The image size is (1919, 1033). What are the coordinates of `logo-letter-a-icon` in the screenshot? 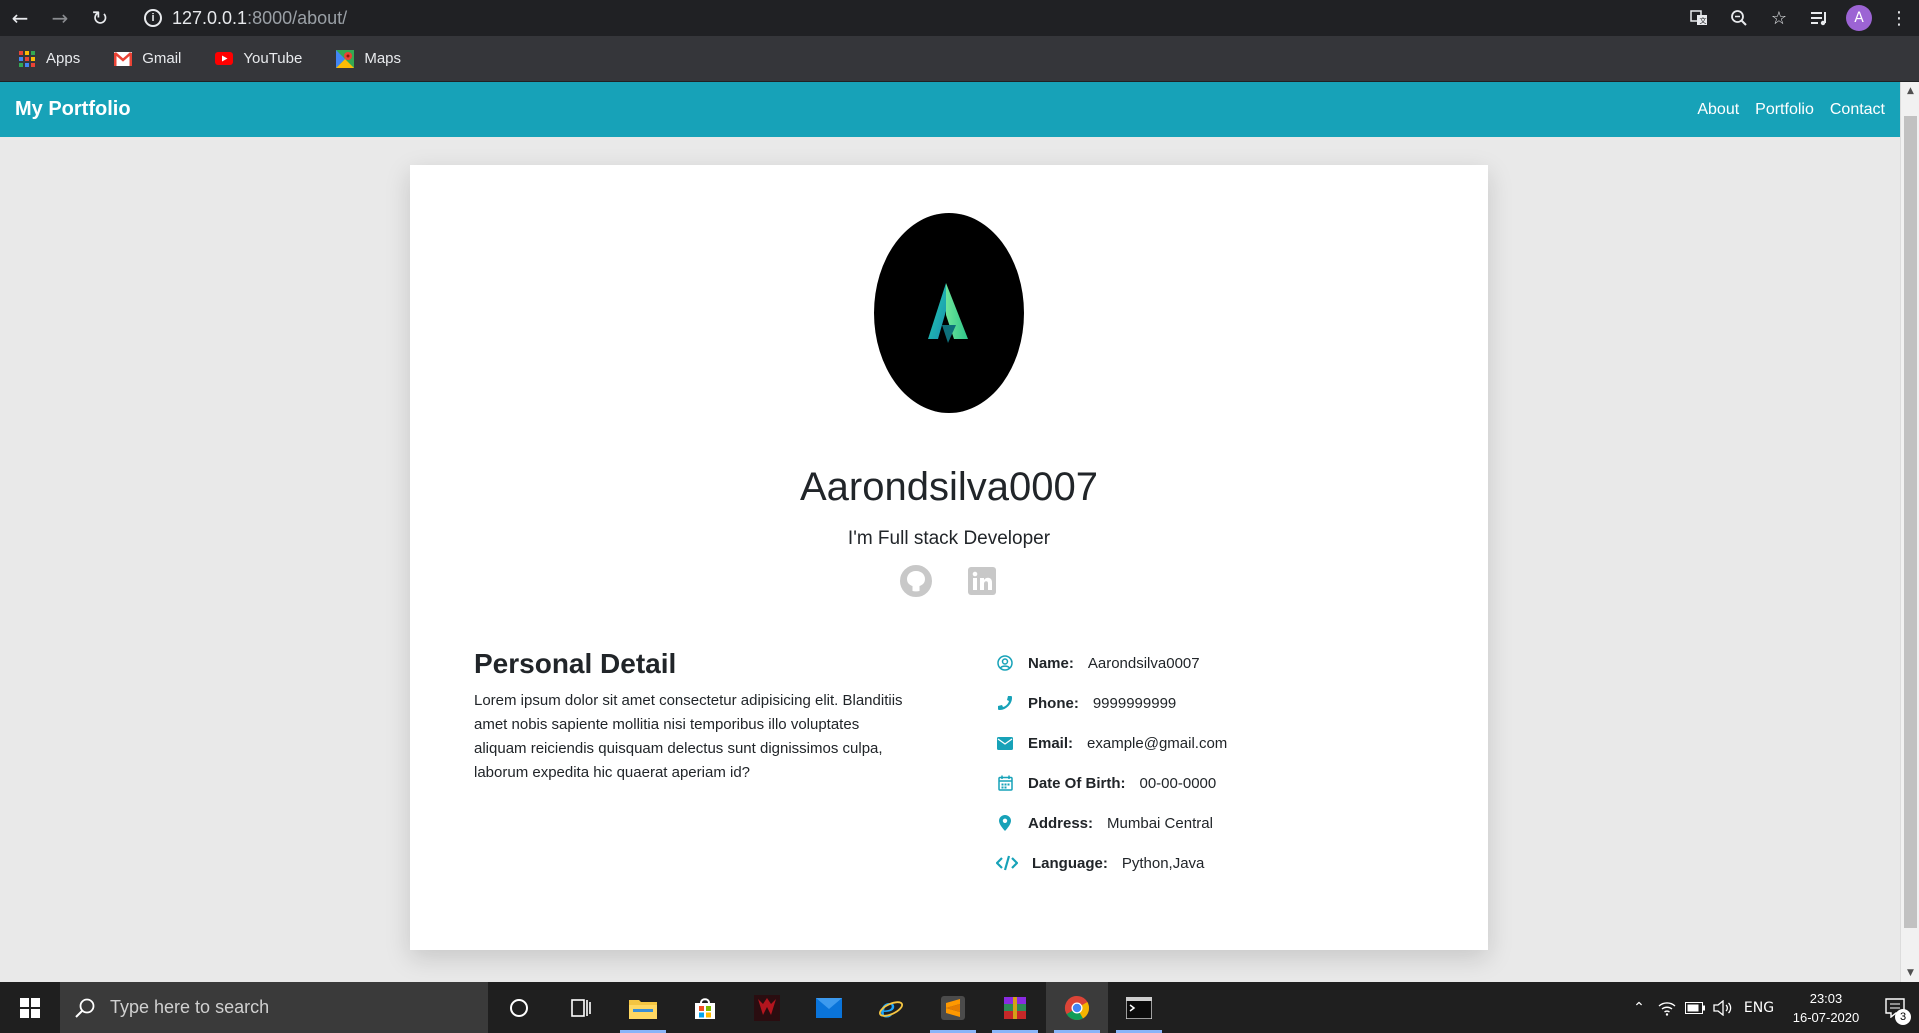 It's located at (948, 313).